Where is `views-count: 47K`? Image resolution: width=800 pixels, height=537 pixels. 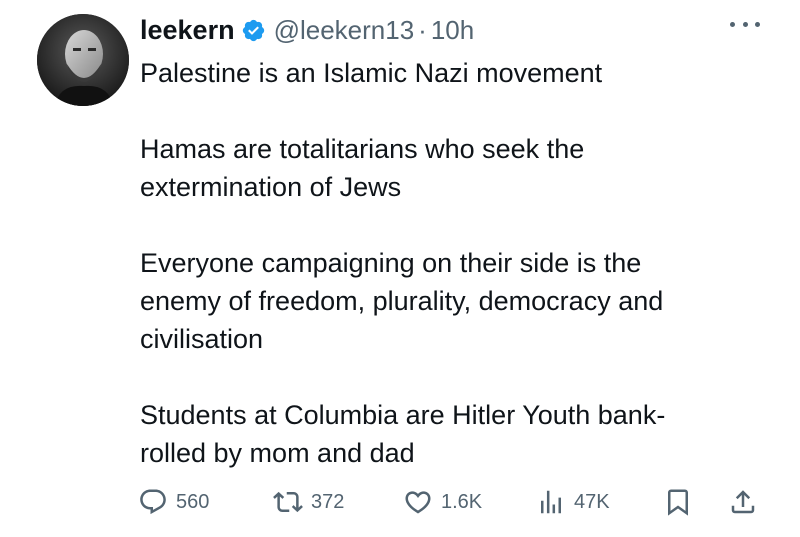 views-count: 47K is located at coordinates (592, 501).